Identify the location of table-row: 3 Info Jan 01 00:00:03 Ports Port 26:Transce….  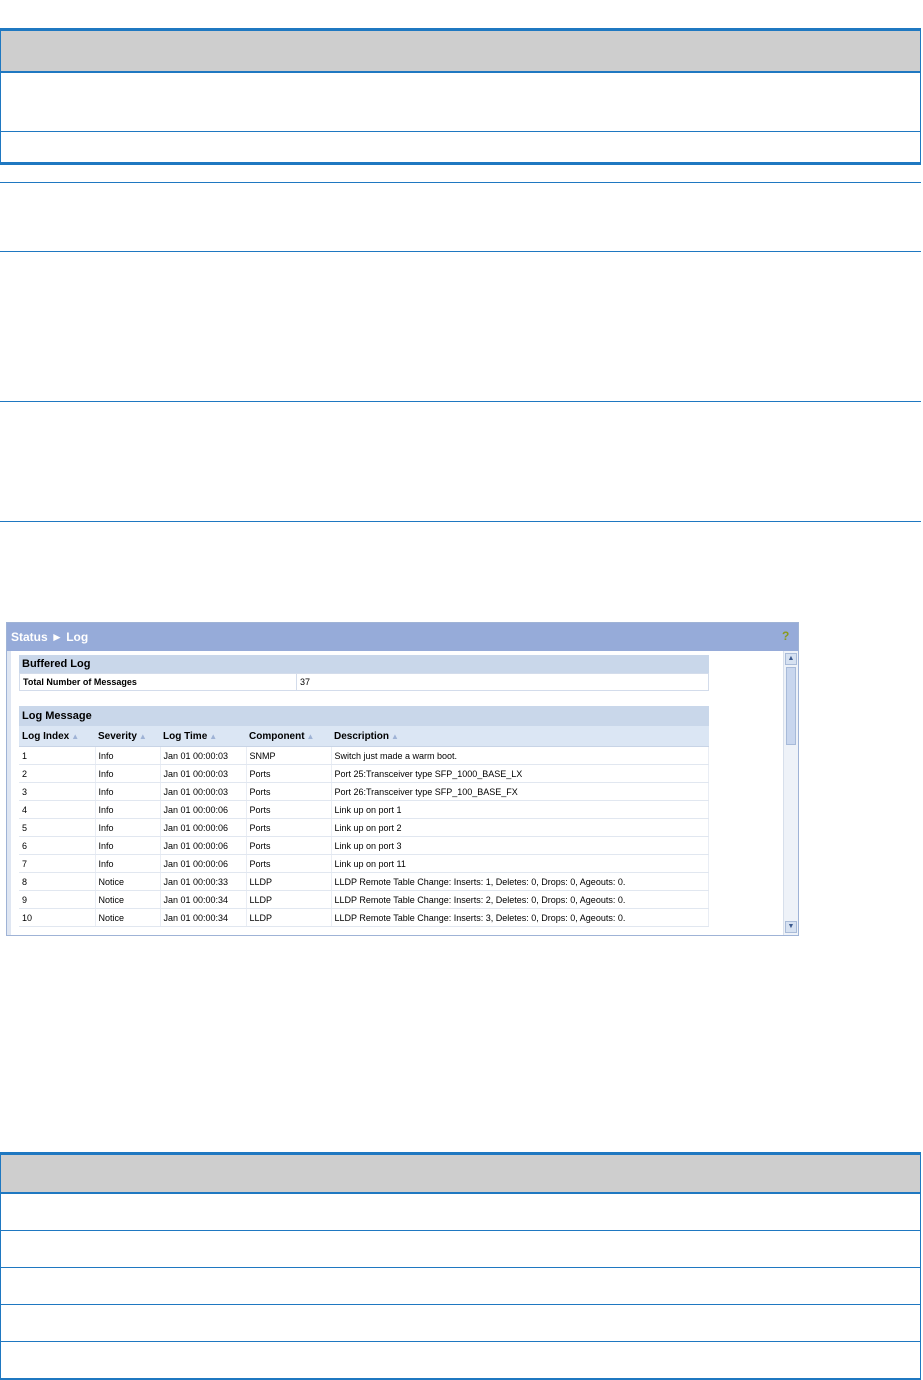
(364, 791).